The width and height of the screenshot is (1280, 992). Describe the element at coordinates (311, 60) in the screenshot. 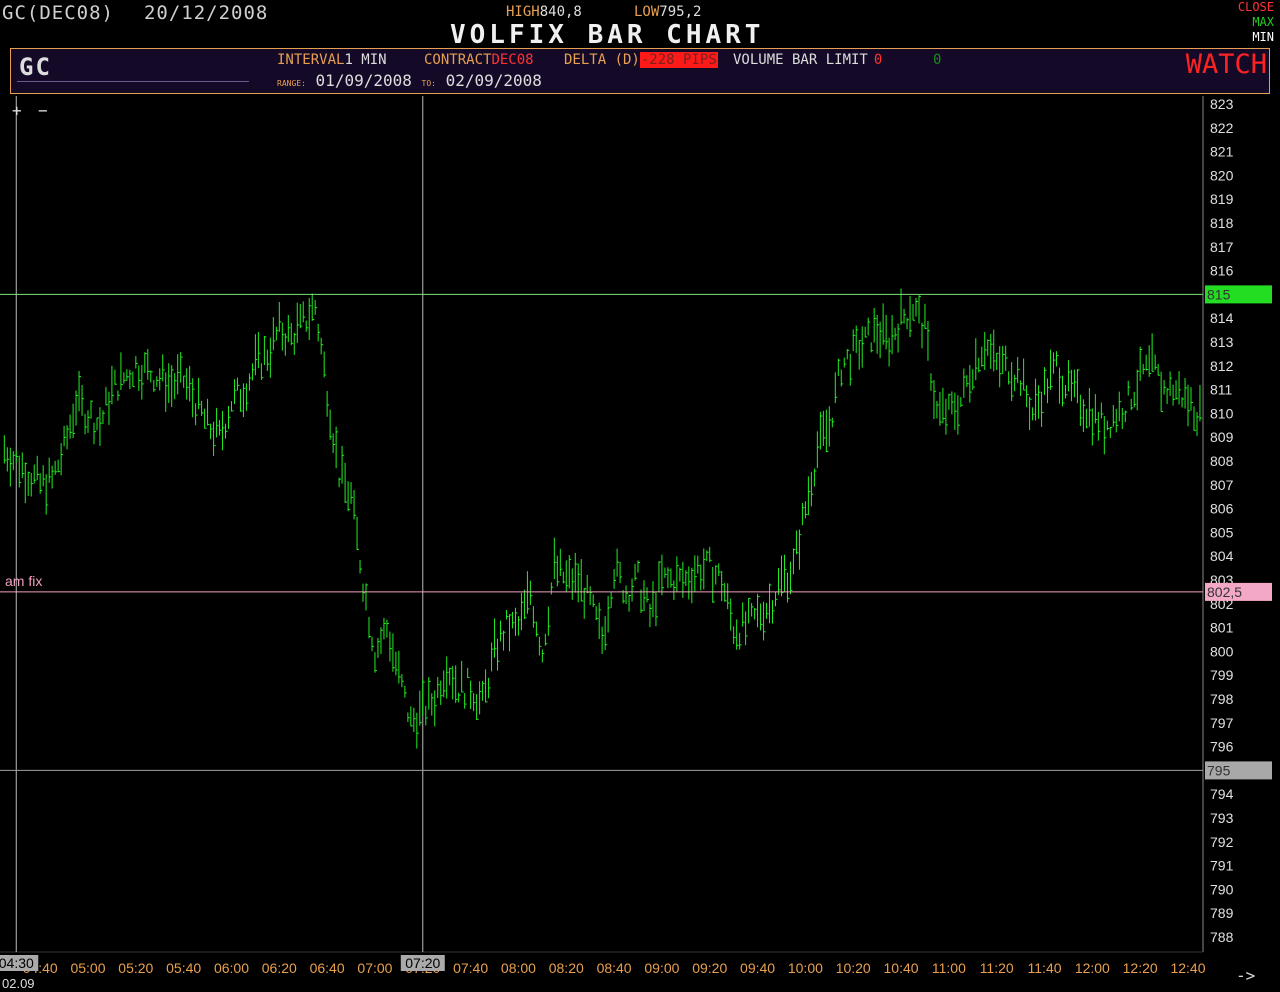

I see `interval-label: INTERVAL` at that location.